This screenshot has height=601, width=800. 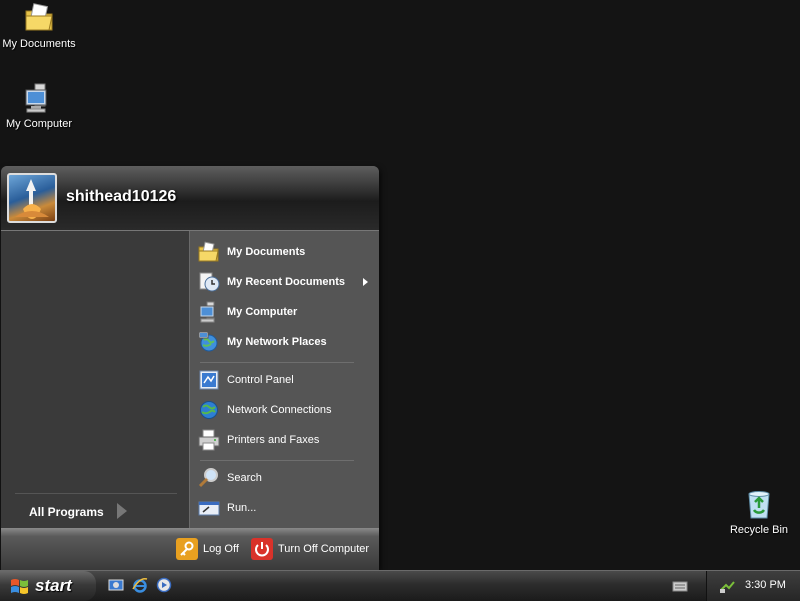 What do you see at coordinates (32, 198) in the screenshot?
I see `user-avatar` at bounding box center [32, 198].